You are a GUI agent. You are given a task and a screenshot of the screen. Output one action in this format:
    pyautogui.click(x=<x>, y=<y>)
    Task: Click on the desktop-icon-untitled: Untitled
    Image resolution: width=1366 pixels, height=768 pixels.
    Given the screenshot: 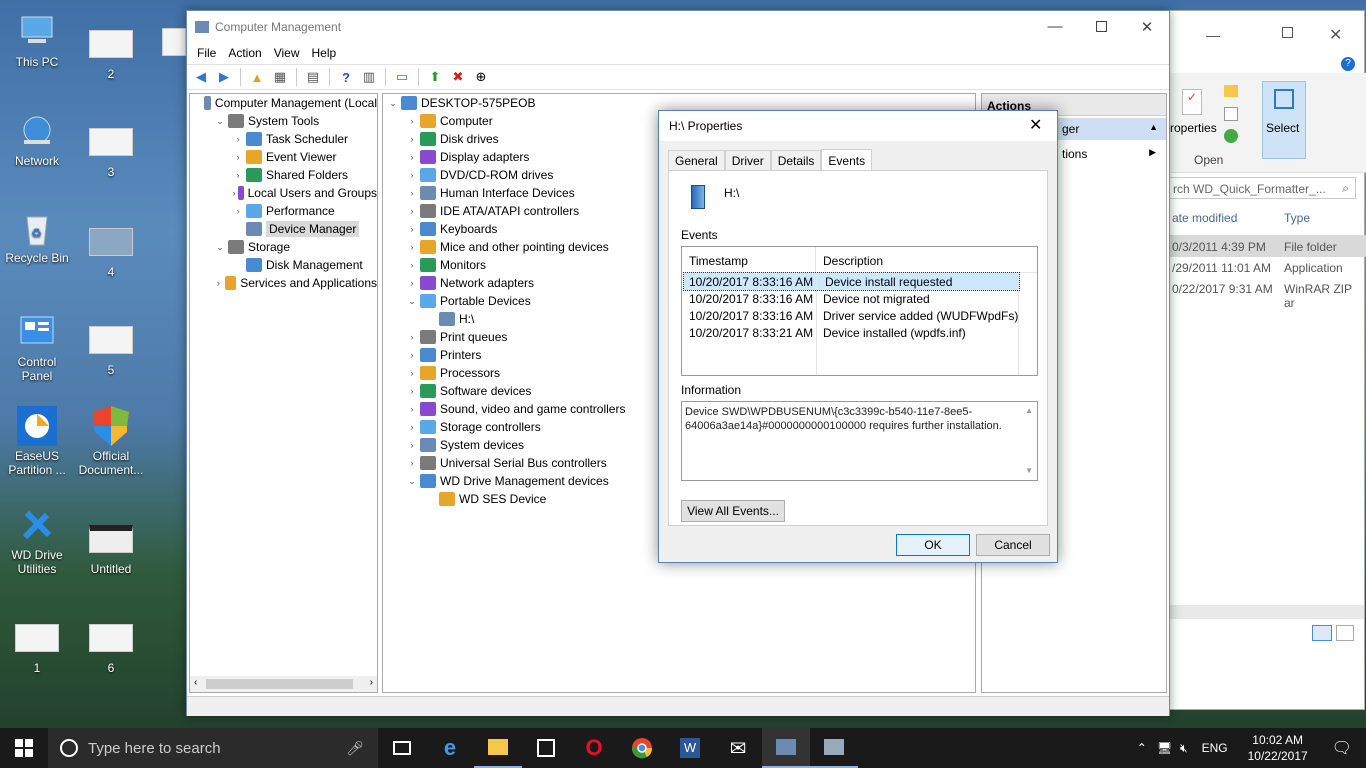 What is the action you would take?
    pyautogui.click(x=111, y=547)
    